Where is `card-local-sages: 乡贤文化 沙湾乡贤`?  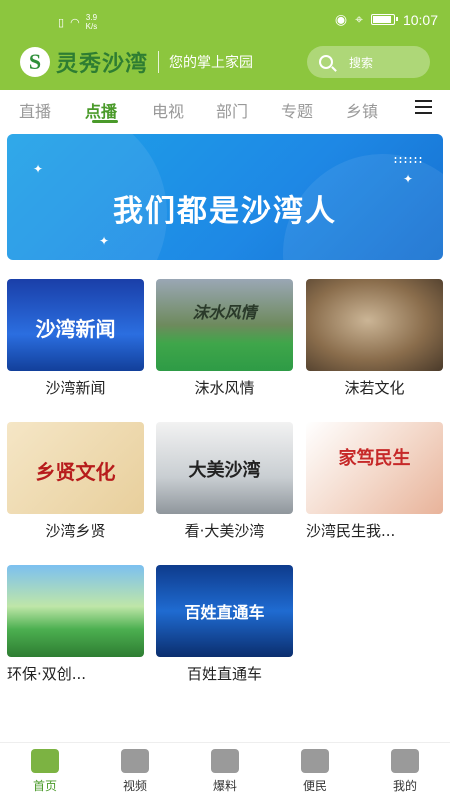 card-local-sages: 乡贤文化 沙湾乡贤 is located at coordinates (75, 481).